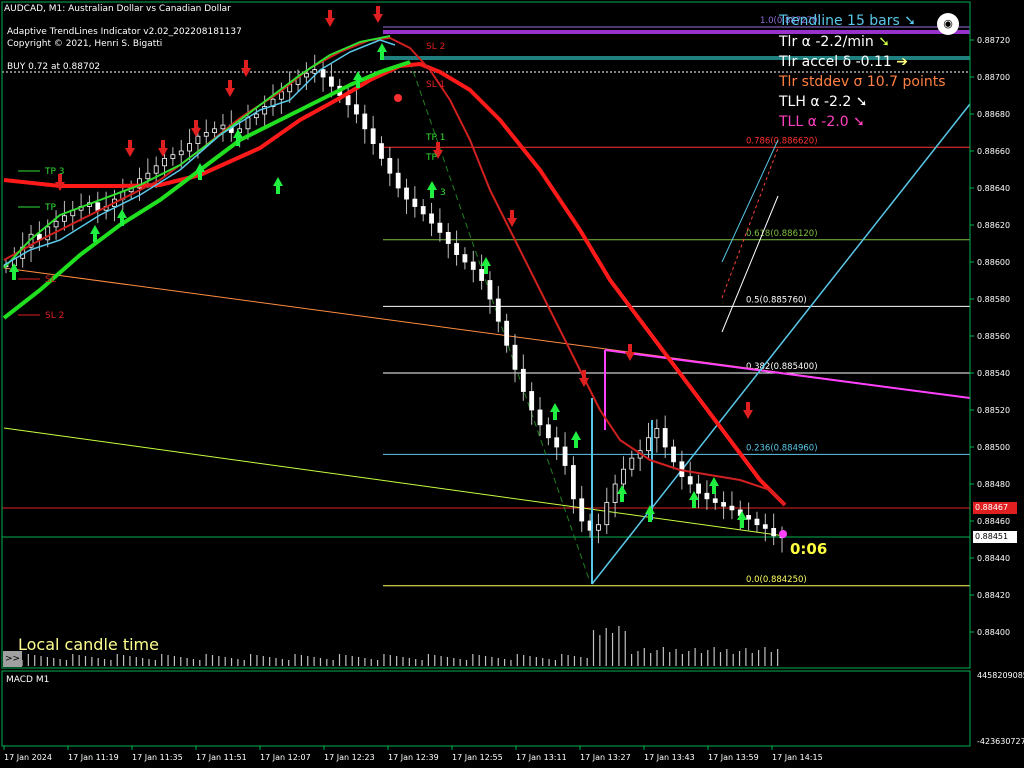  Describe the element at coordinates (54, 67) in the screenshot. I see `buy-order-label: BUY 0.72 at 0.88702` at that location.